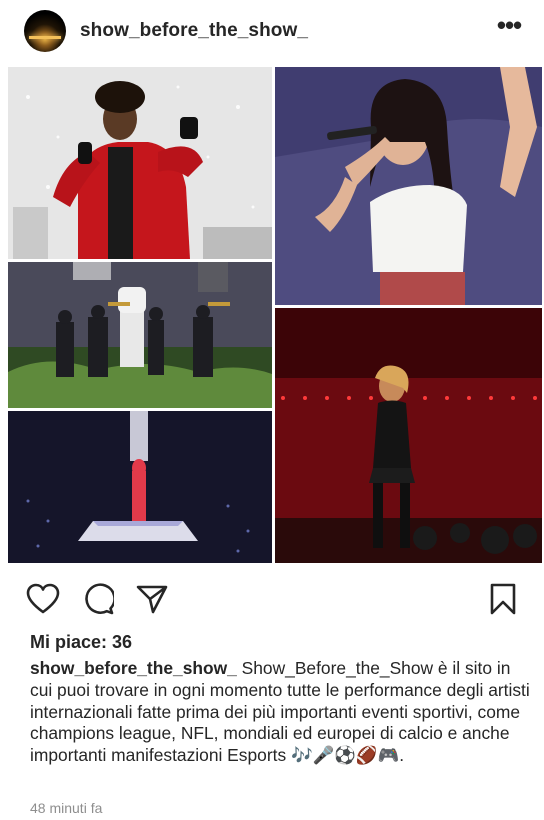 The width and height of the screenshot is (544, 820). What do you see at coordinates (66, 808) in the screenshot?
I see `post-timestamp: 48 minuti fa` at bounding box center [66, 808].